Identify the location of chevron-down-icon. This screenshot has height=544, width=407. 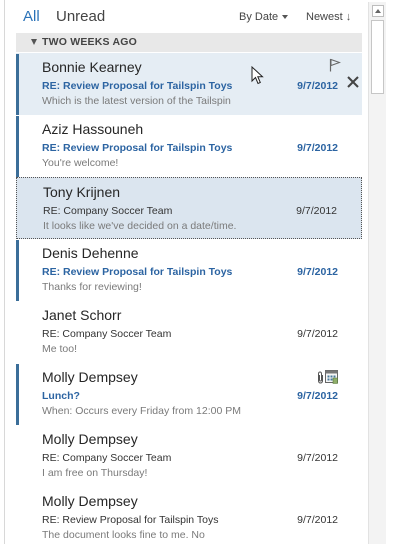
(285, 17).